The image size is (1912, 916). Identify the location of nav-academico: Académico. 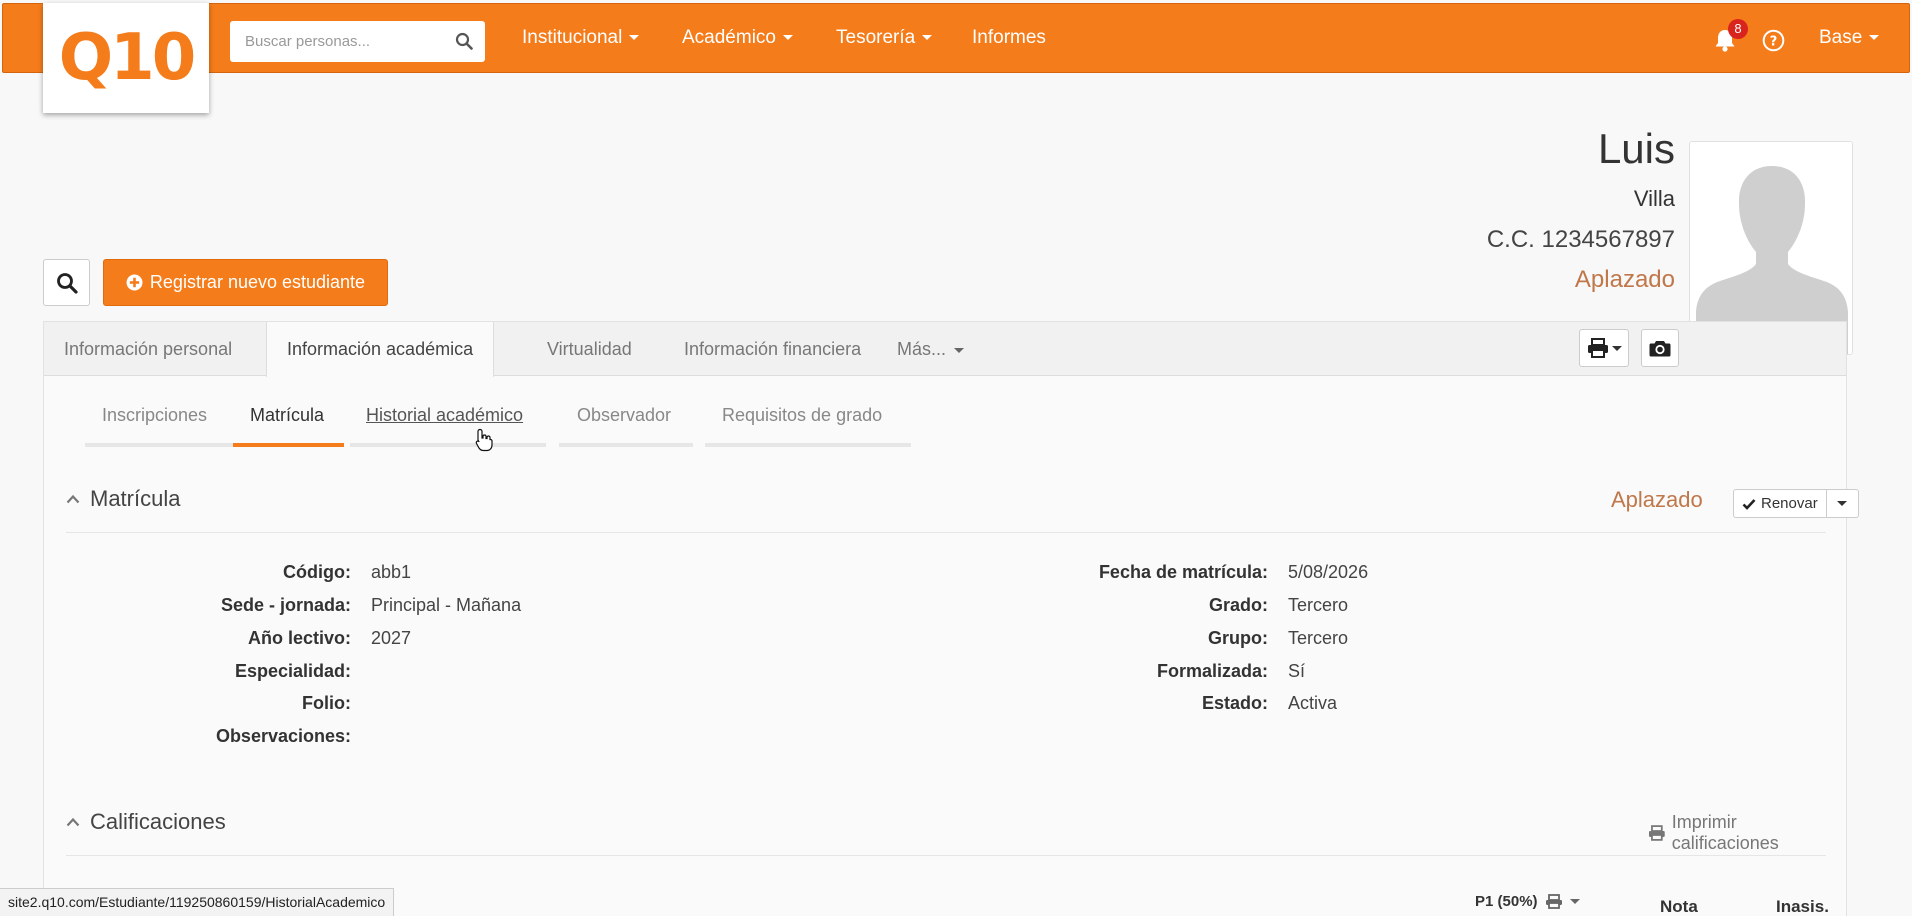
(737, 38).